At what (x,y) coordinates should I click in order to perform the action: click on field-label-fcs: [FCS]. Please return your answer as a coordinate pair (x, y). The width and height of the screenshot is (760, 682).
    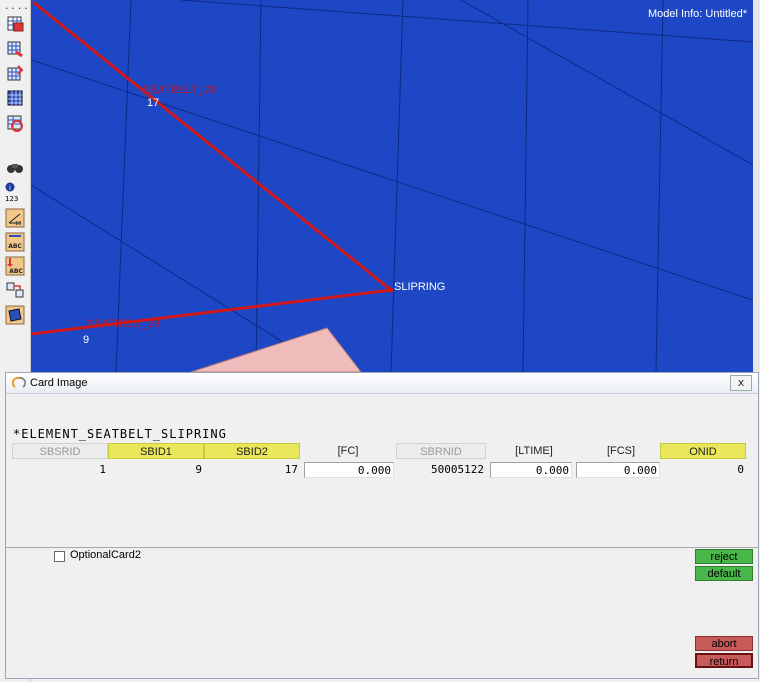
    Looking at the image, I should click on (621, 451).